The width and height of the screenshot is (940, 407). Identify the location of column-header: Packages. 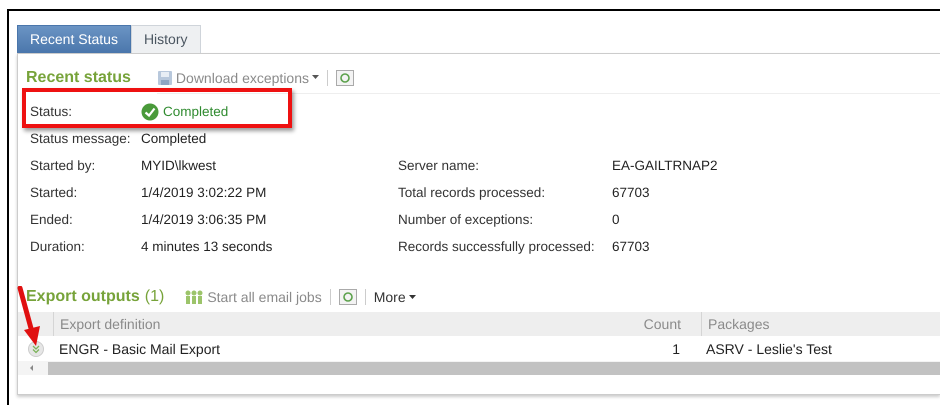
(820, 324).